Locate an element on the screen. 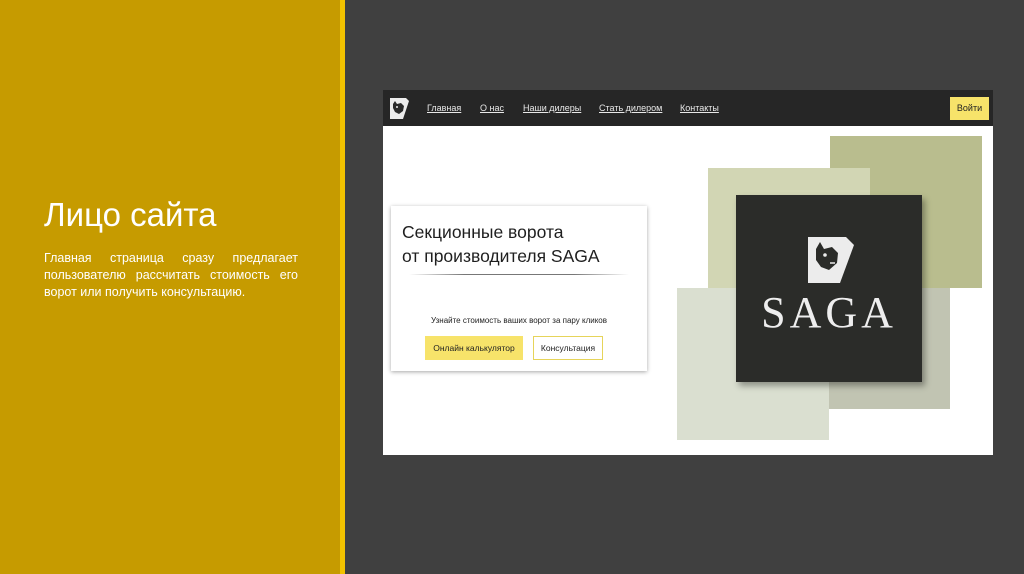 This screenshot has height=574, width=1024. nav-link-home: Главная is located at coordinates (444, 108).